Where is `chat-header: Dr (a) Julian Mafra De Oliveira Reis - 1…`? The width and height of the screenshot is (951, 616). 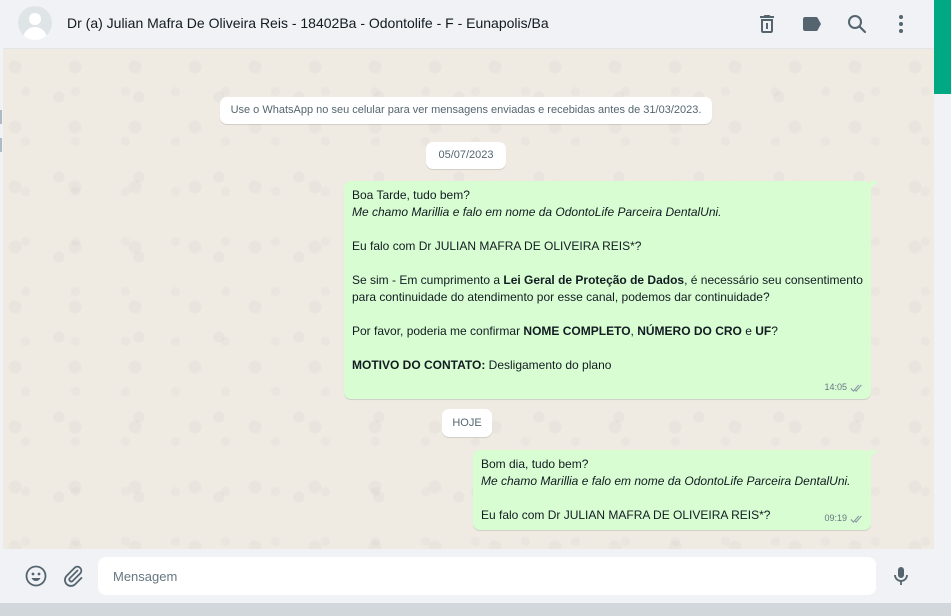 chat-header: Dr (a) Julian Mafra De Oliveira Reis - 1… is located at coordinates (468, 24).